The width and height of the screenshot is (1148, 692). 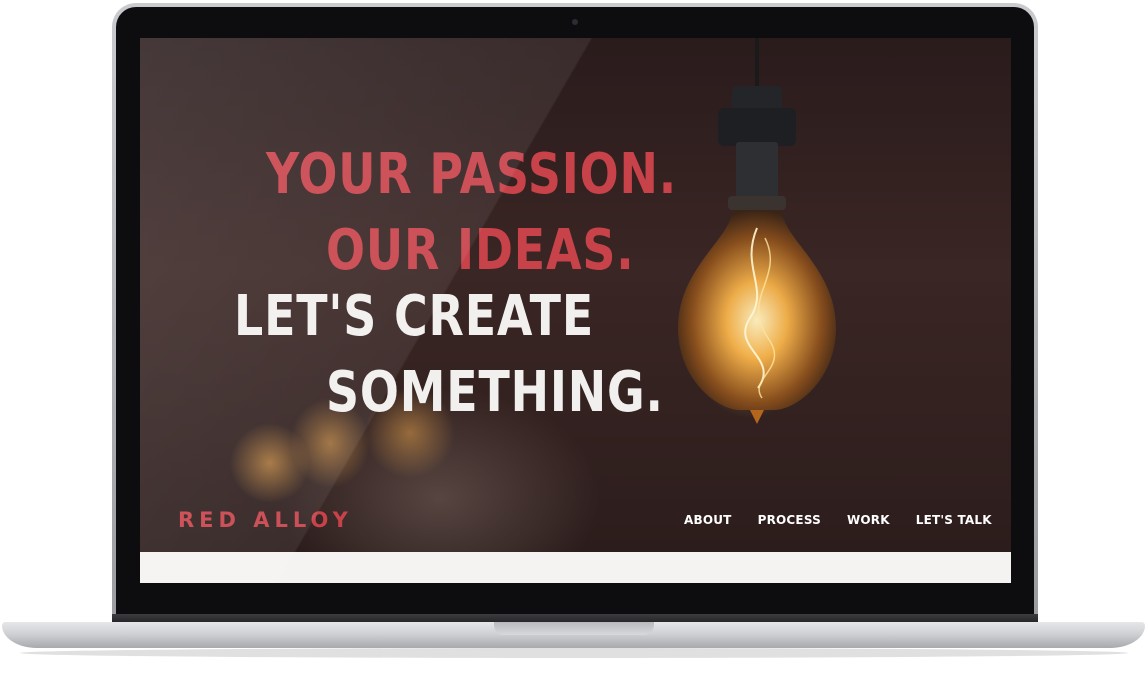 What do you see at coordinates (265, 520) in the screenshot?
I see `brand-logo: RED ALLOY` at bounding box center [265, 520].